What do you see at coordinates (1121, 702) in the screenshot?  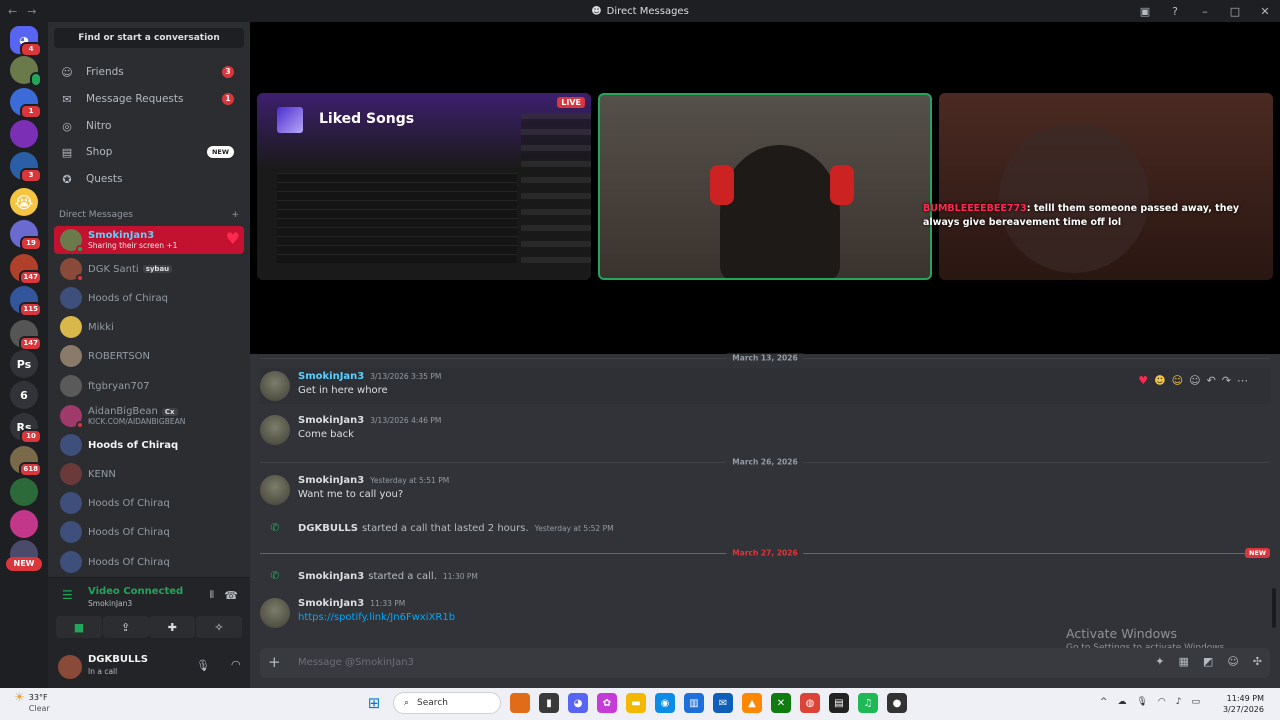 I see `cloud-icon: ☁` at bounding box center [1121, 702].